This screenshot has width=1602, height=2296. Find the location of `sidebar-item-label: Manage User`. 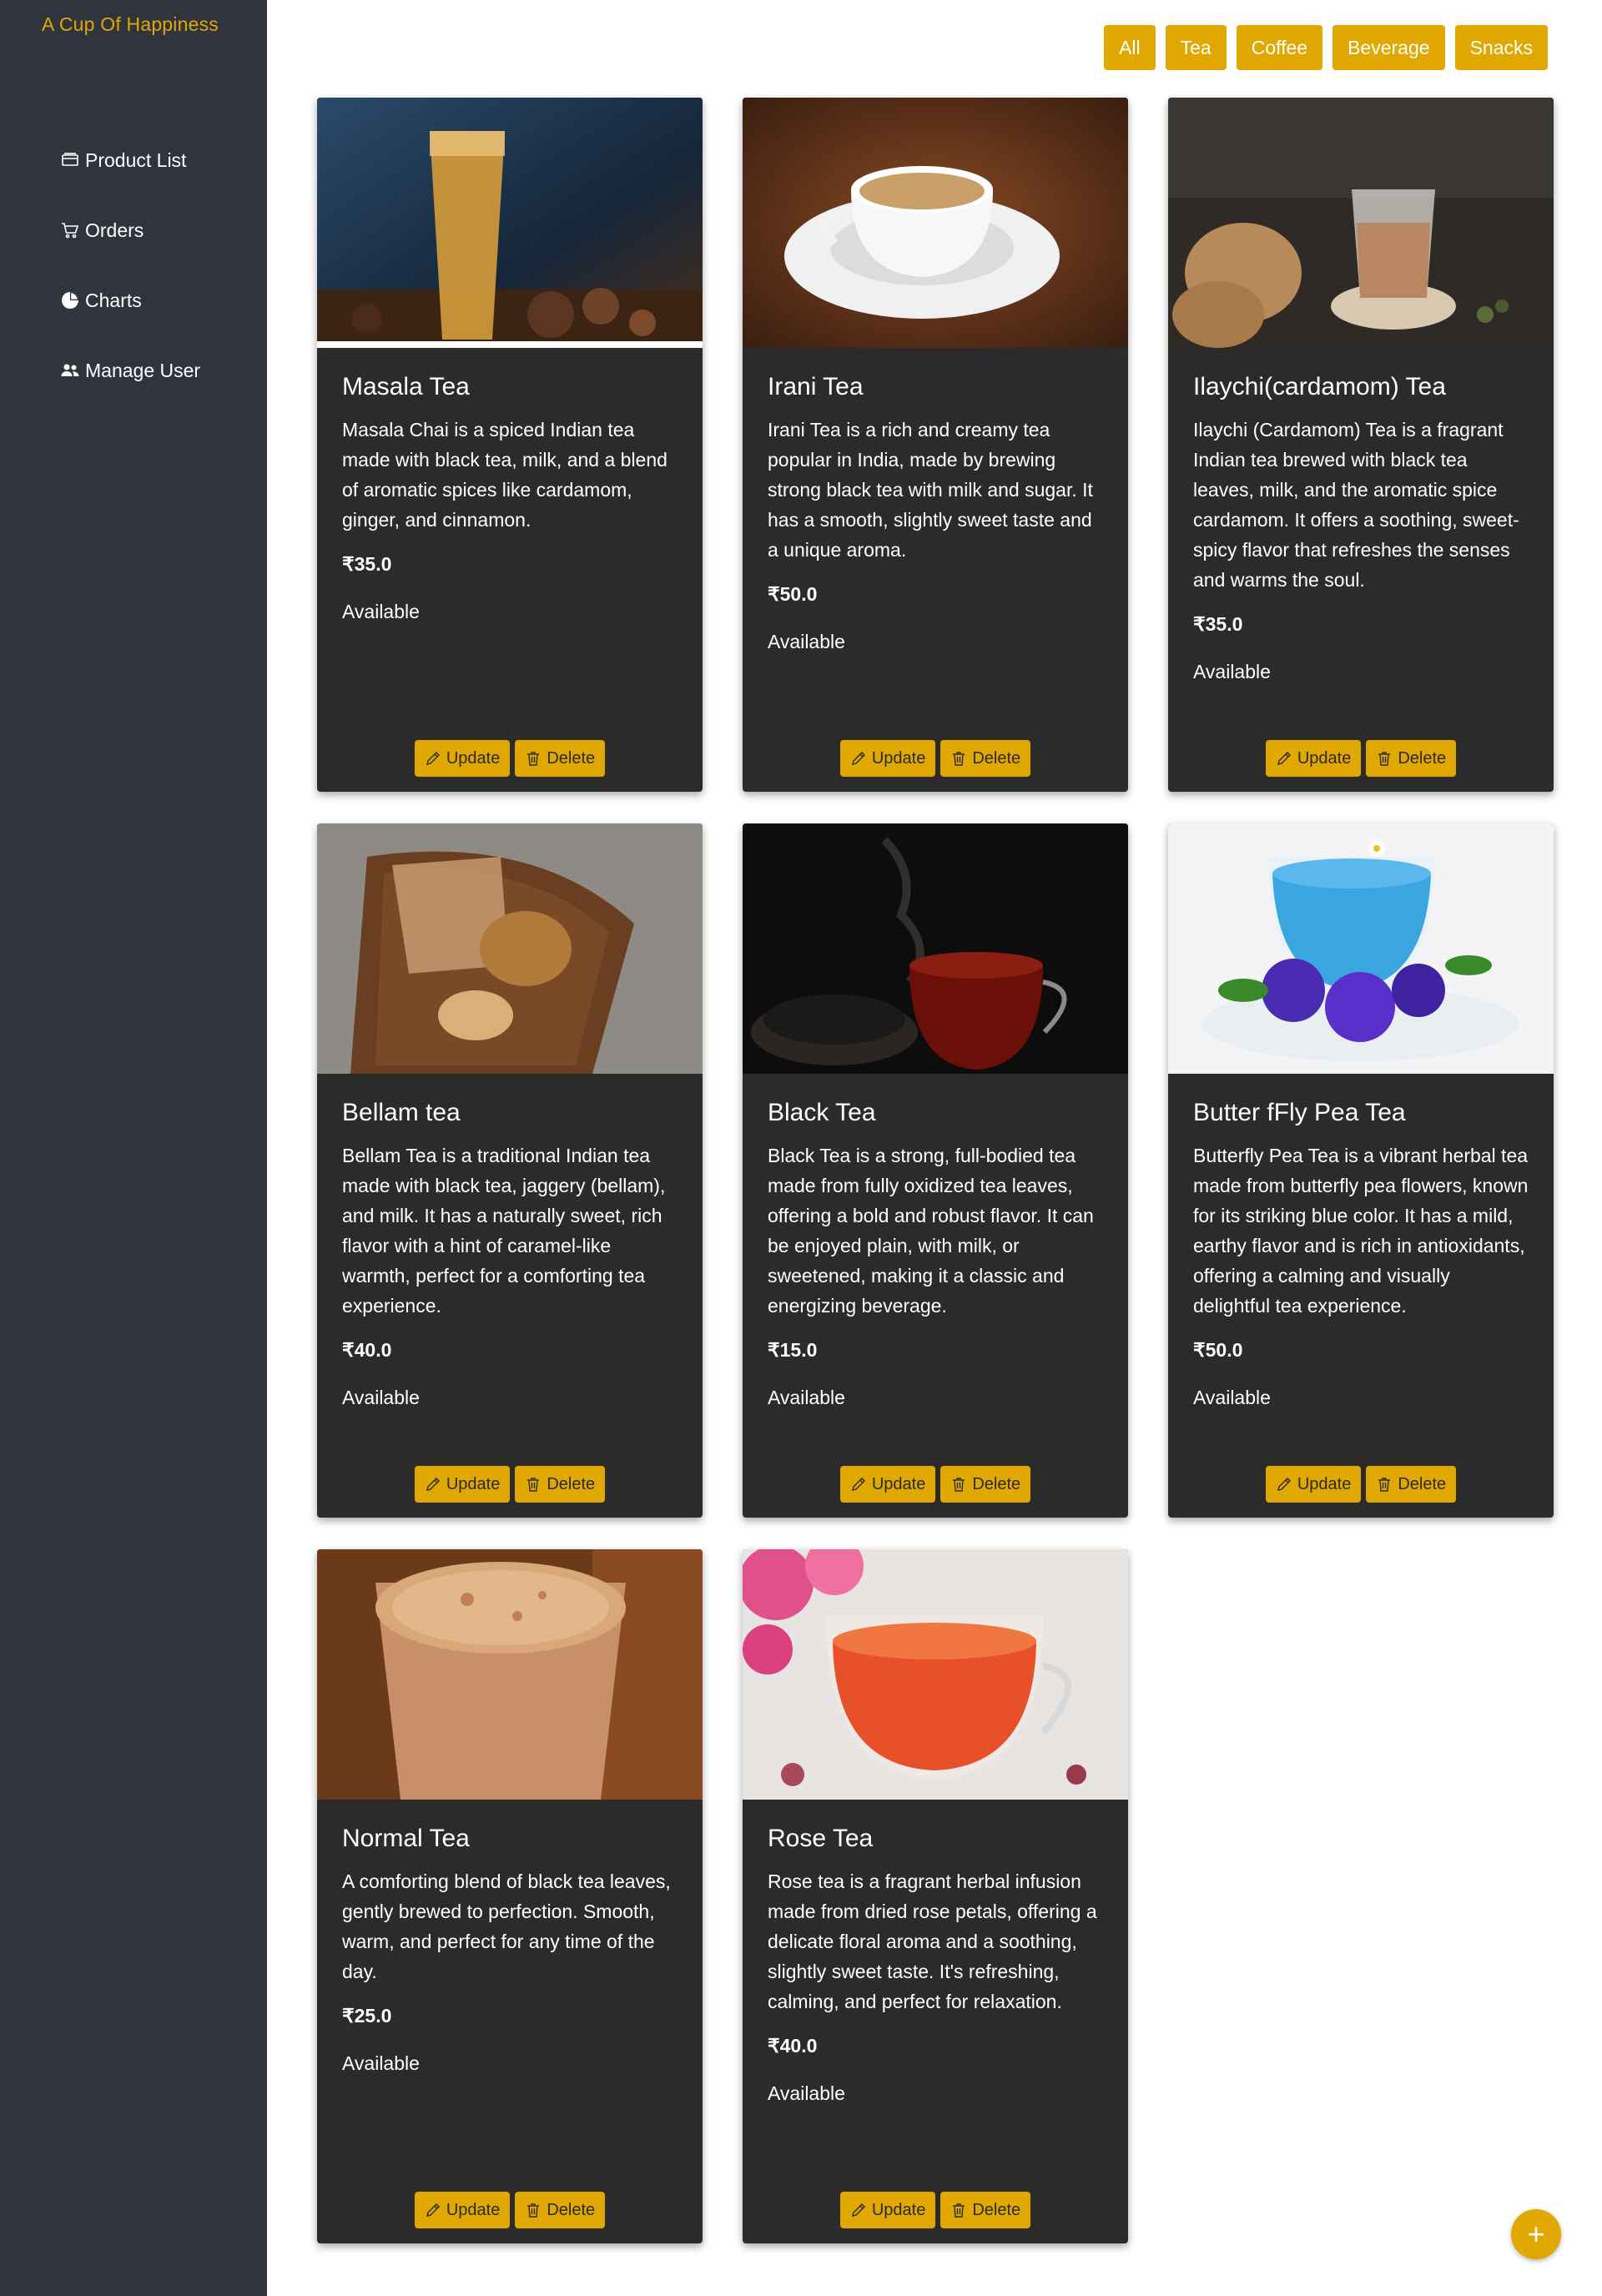

sidebar-item-label: Manage User is located at coordinates (143, 370).